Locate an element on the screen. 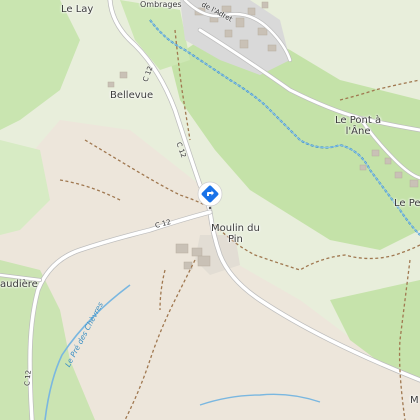 The width and height of the screenshot is (420, 420). place-label-le-pet: Le Pet is located at coordinates (407, 203).